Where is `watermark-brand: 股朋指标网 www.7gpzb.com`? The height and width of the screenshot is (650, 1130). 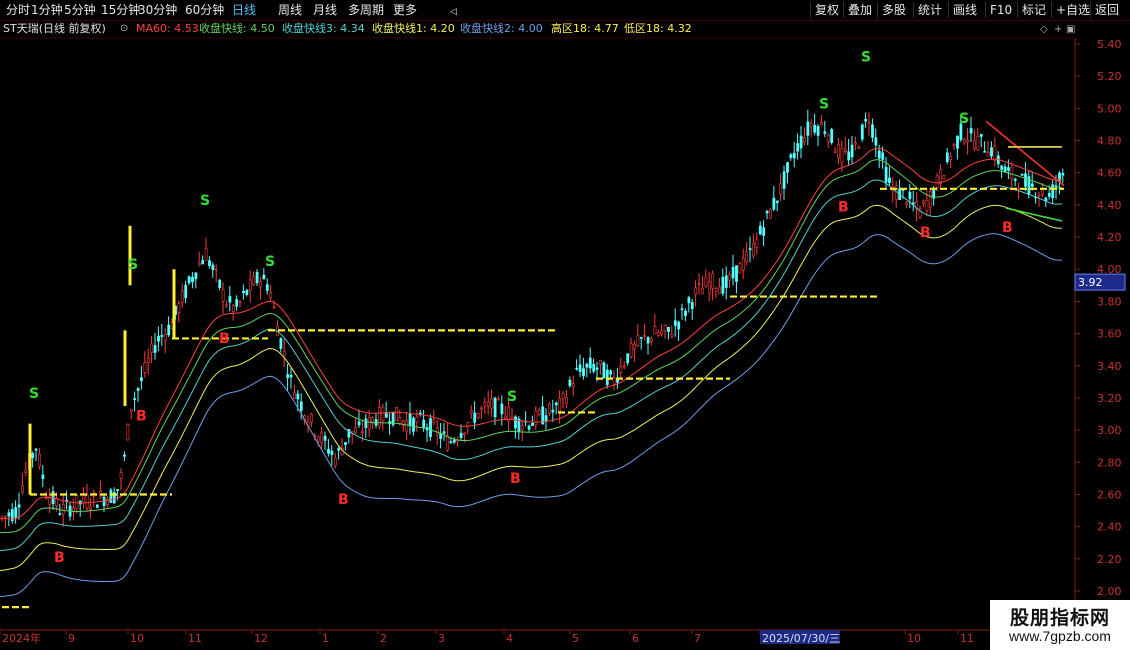
watermark-brand: 股朋指标网 www.7gpzb.com is located at coordinates (1060, 625).